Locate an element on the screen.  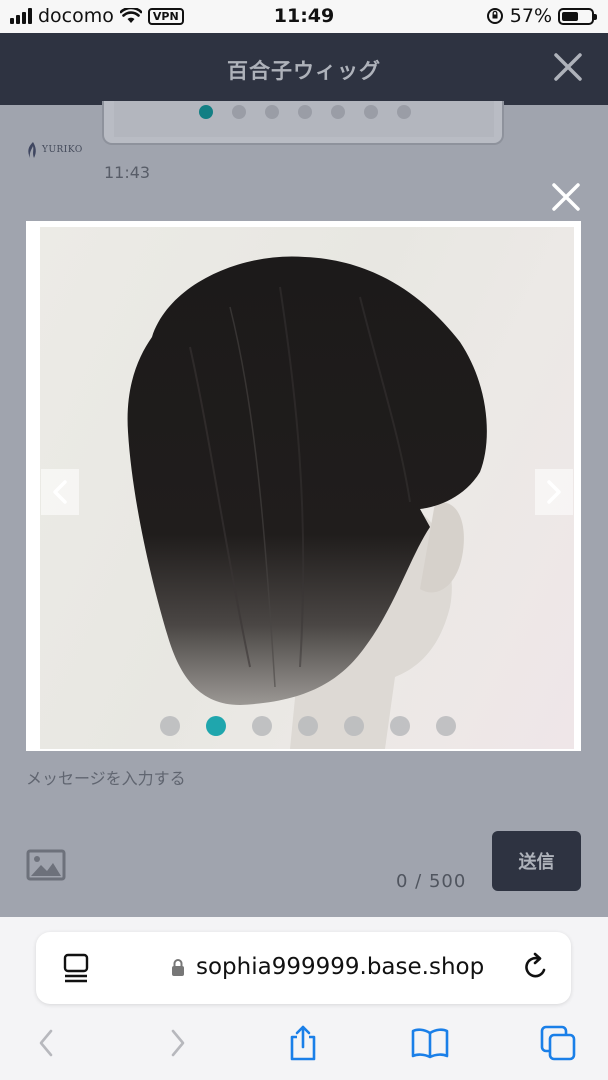
book-icon is located at coordinates (430, 1043).